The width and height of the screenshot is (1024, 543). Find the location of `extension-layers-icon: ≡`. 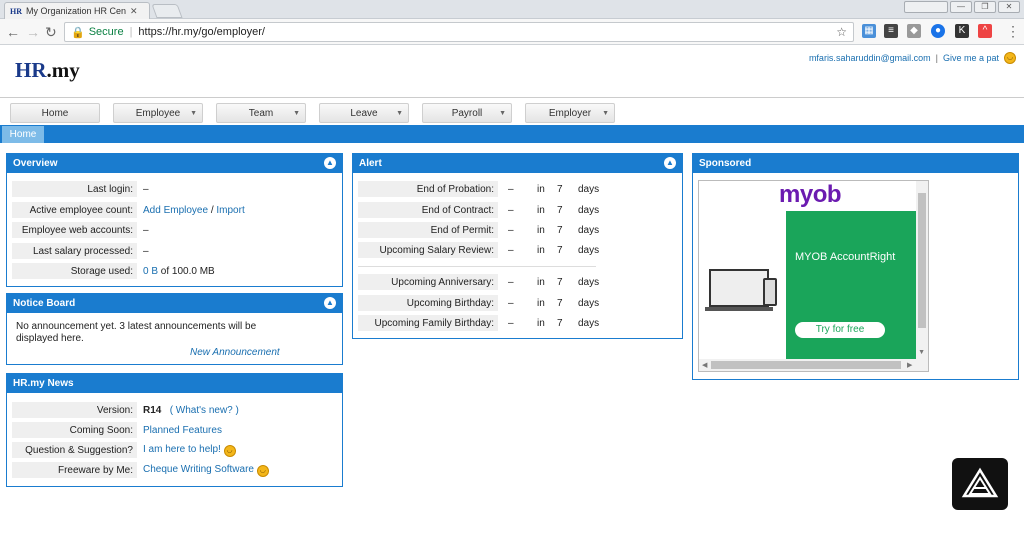

extension-layers-icon: ≡ is located at coordinates (891, 31).